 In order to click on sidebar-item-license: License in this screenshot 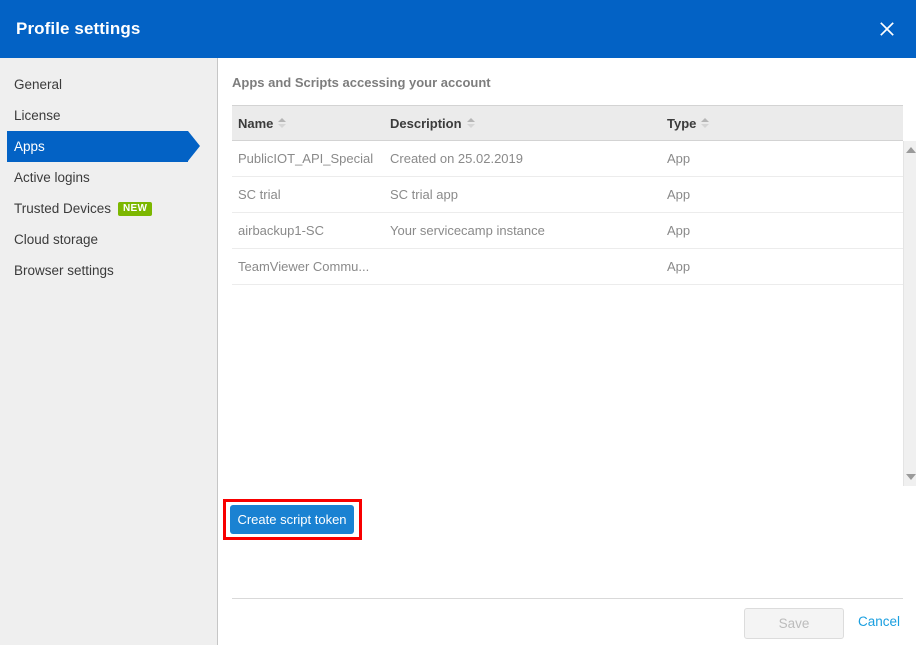, I will do `click(108, 115)`.